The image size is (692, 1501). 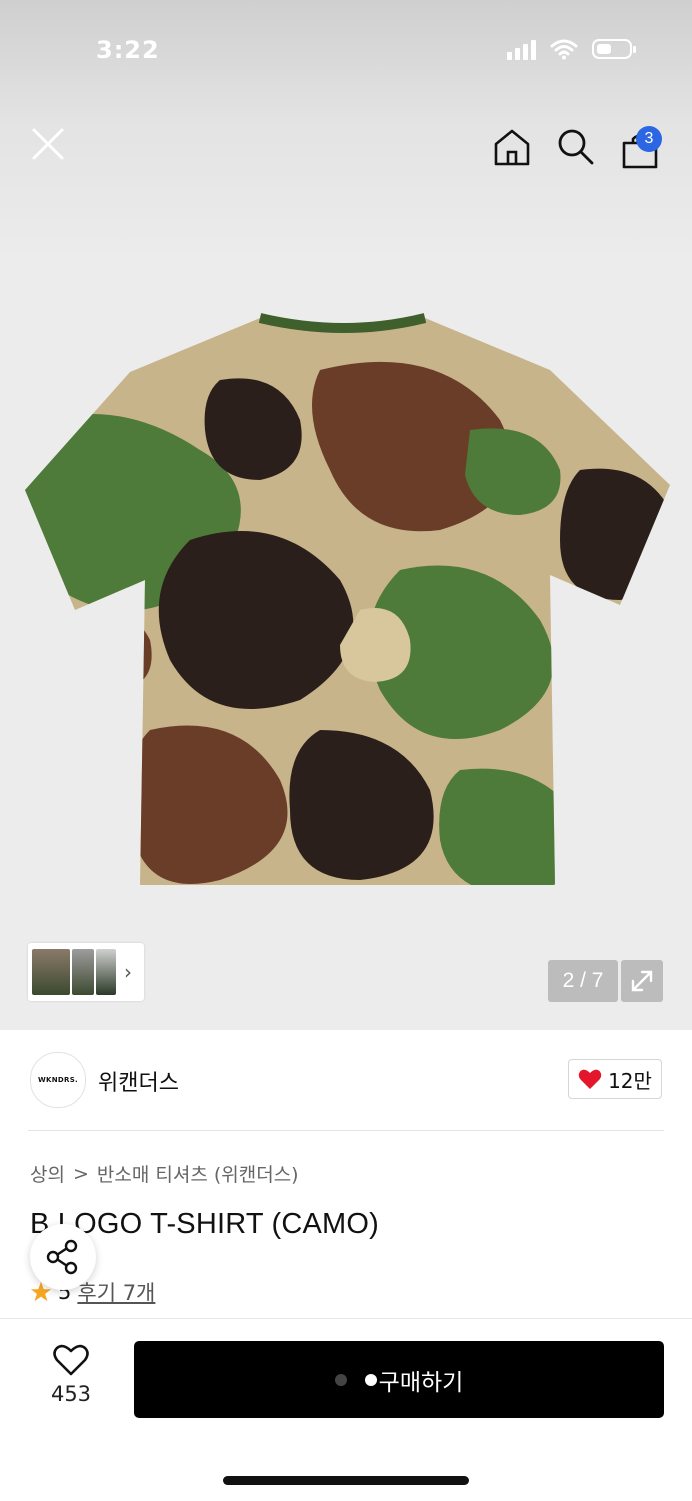 I want to click on share-button, so click(x=63, y=1257).